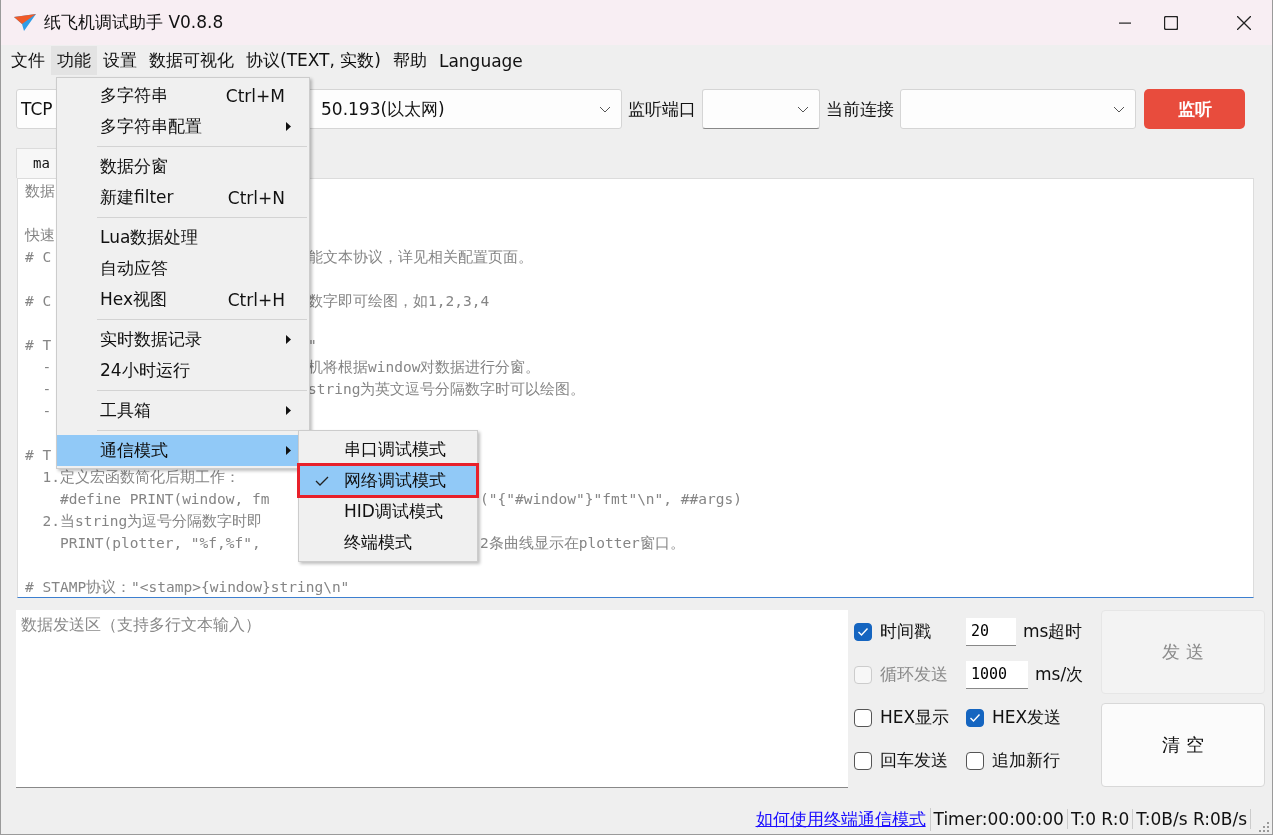 The height and width of the screenshot is (835, 1273). Describe the element at coordinates (312, 345) in the screenshot. I see `log-text: "` at that location.